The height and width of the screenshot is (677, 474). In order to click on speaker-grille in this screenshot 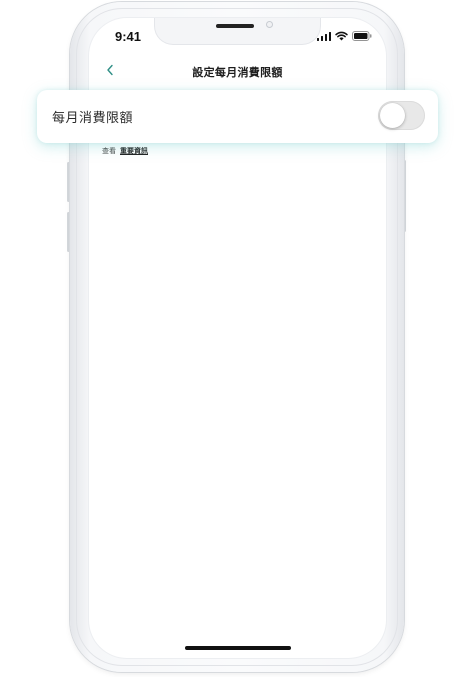, I will do `click(235, 26)`.